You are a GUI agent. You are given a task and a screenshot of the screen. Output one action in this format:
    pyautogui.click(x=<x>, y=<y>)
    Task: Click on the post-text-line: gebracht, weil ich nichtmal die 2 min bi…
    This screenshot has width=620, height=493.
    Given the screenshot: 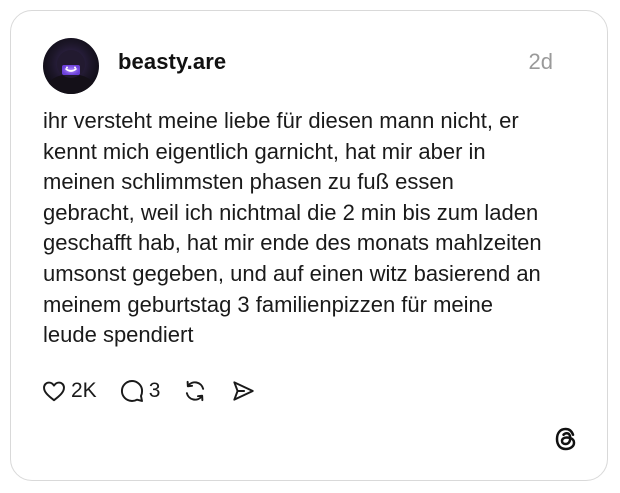 What is the action you would take?
    pyautogui.click(x=291, y=212)
    